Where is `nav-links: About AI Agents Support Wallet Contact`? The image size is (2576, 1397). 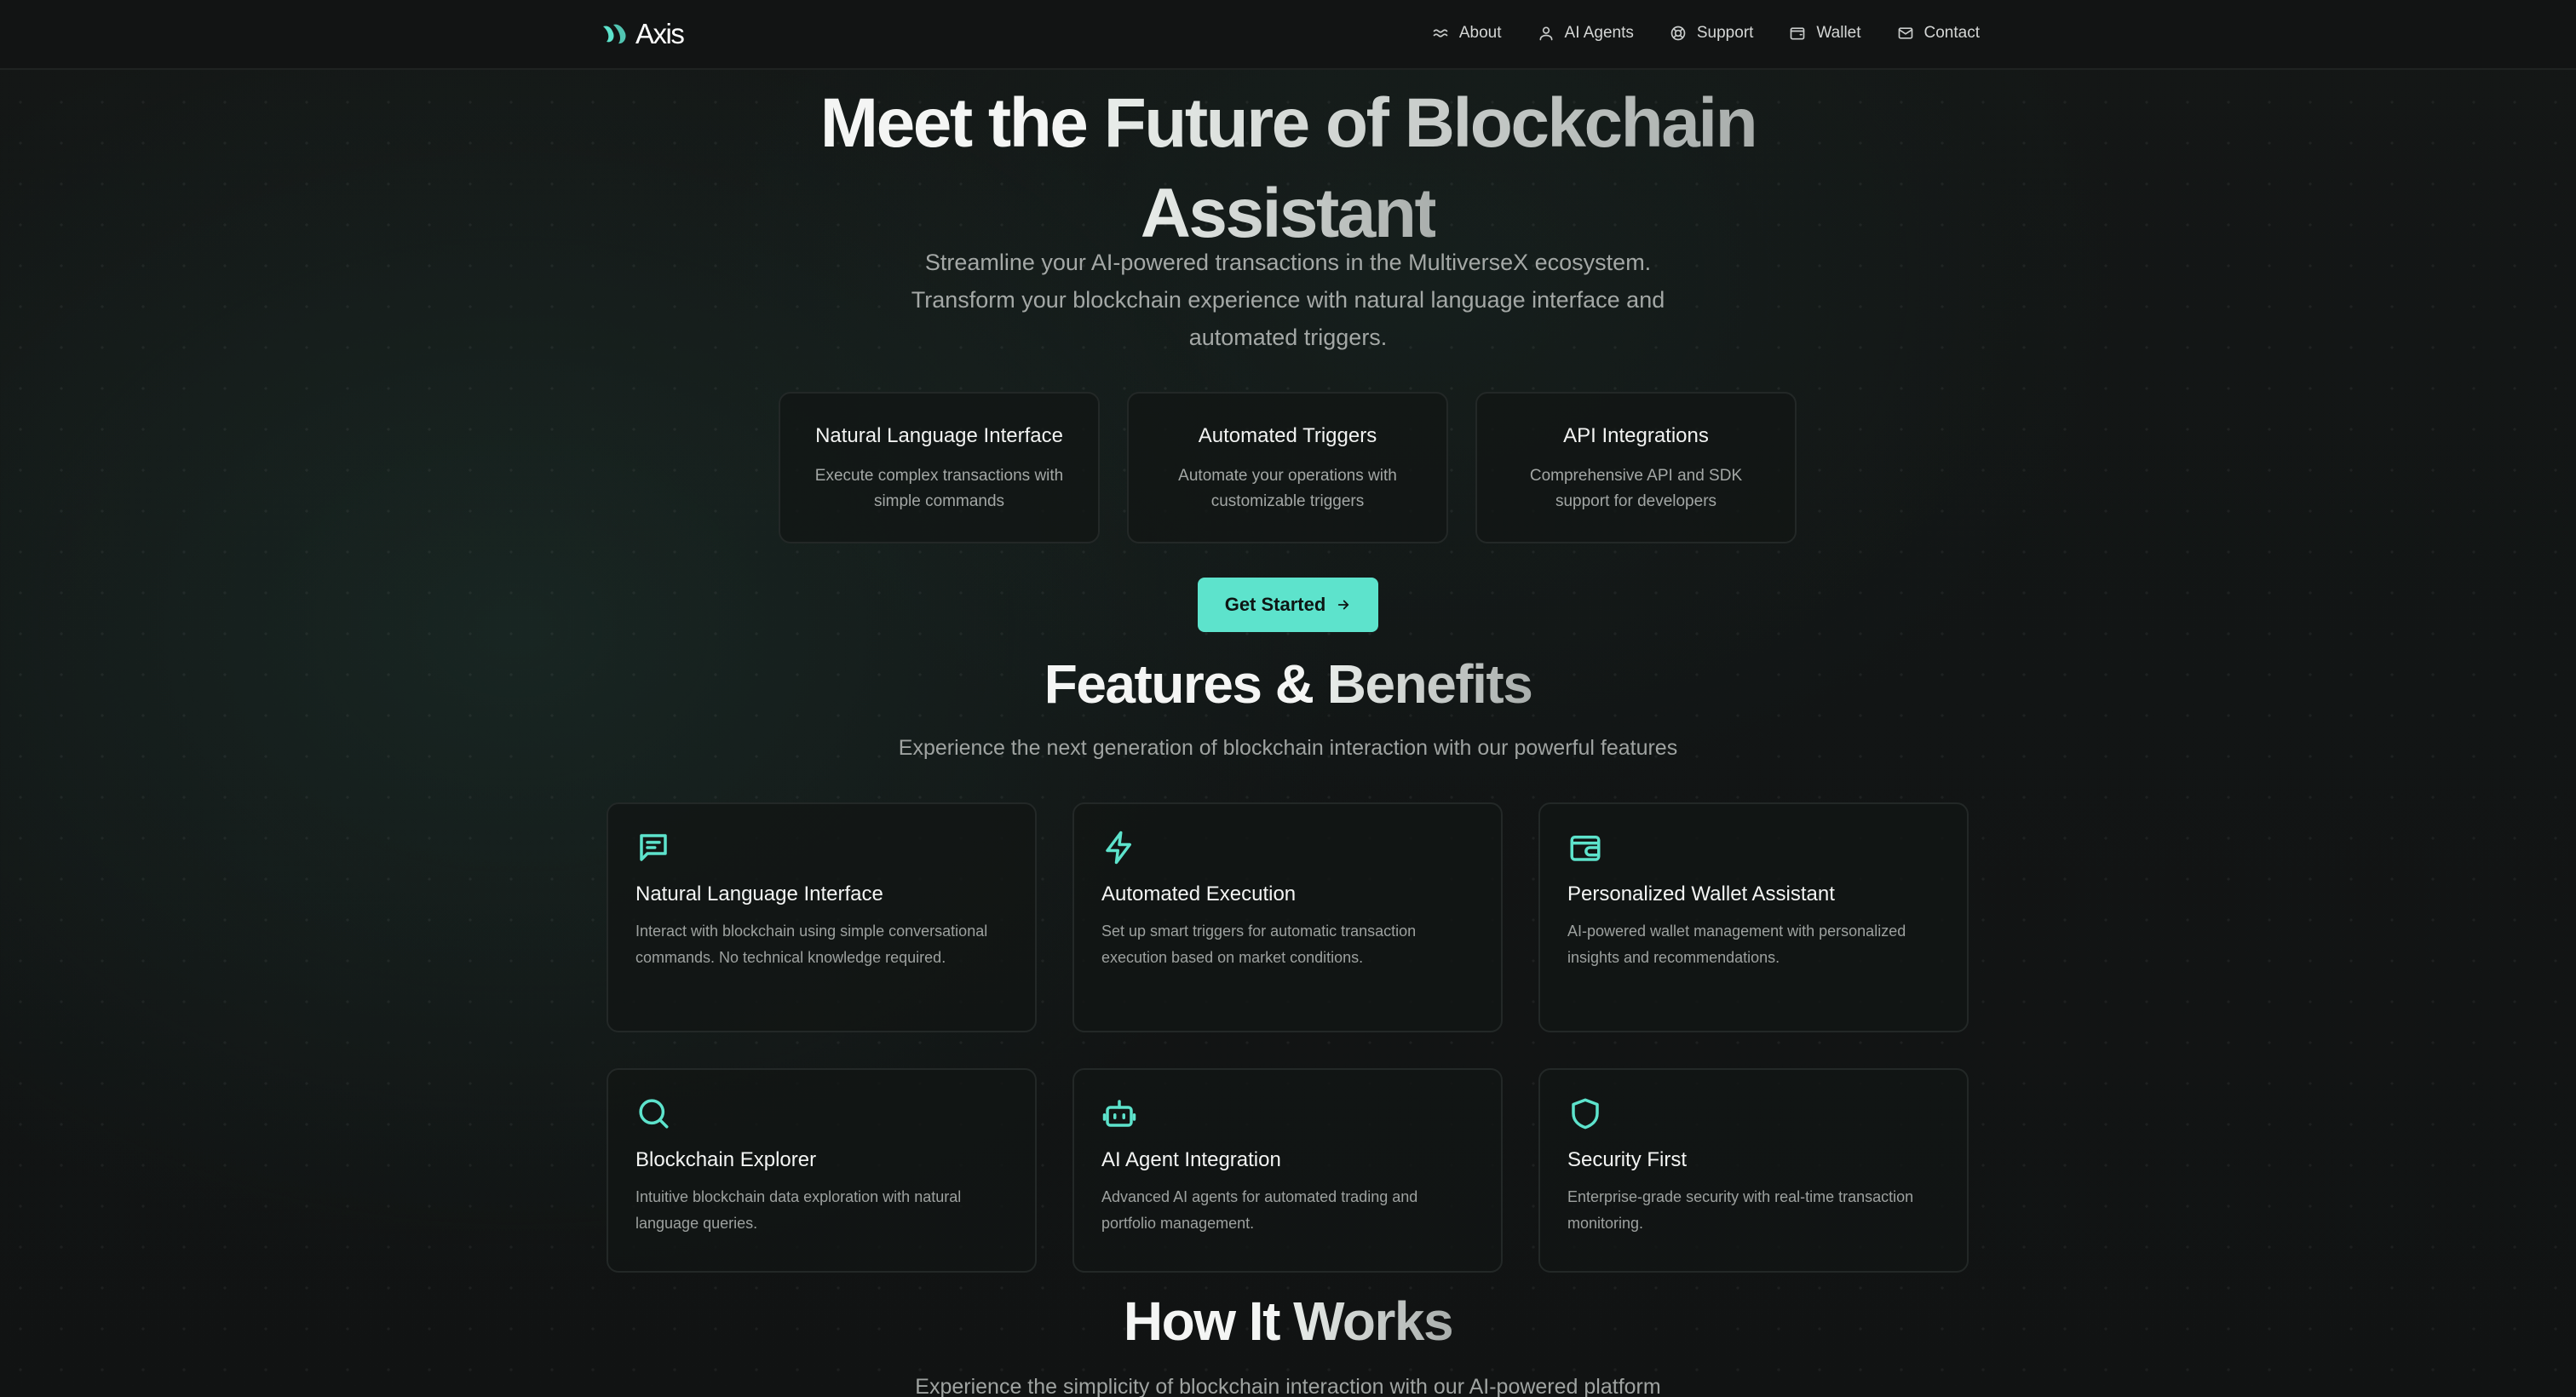 nav-links: About AI Agents Support Wallet Contact is located at coordinates (1706, 33).